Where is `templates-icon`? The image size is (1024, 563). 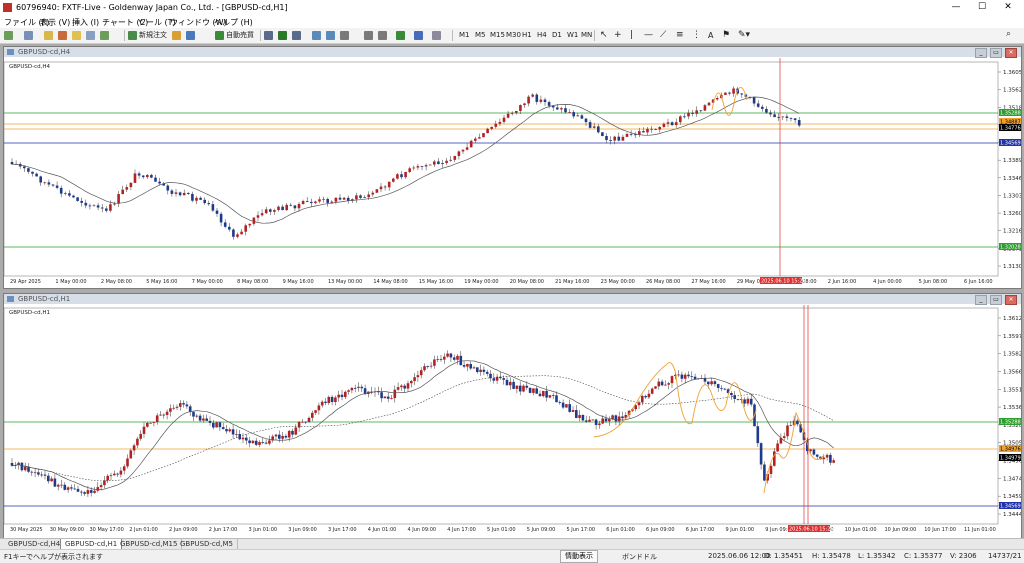 templates-icon is located at coordinates (436, 35).